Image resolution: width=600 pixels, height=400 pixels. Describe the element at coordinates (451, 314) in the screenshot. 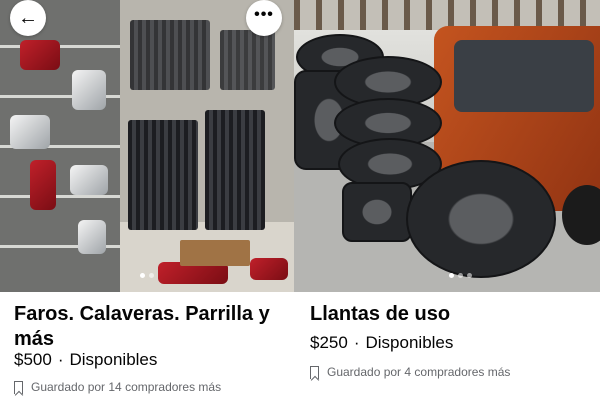

I see `listing-title: Llantas de uso` at that location.